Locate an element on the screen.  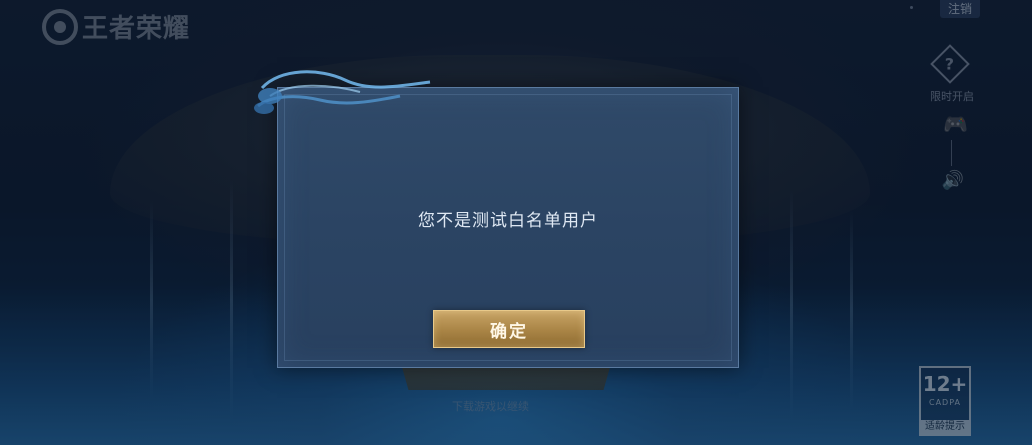
dialog-message: 您不是测试白名单用户 is located at coordinates (508, 221).